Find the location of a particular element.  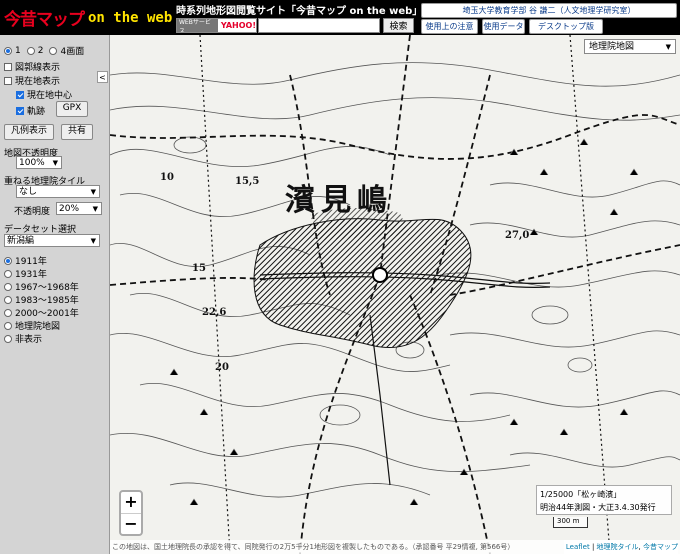

screen-mode-group: 1 2 4画面 is located at coordinates (44, 50).